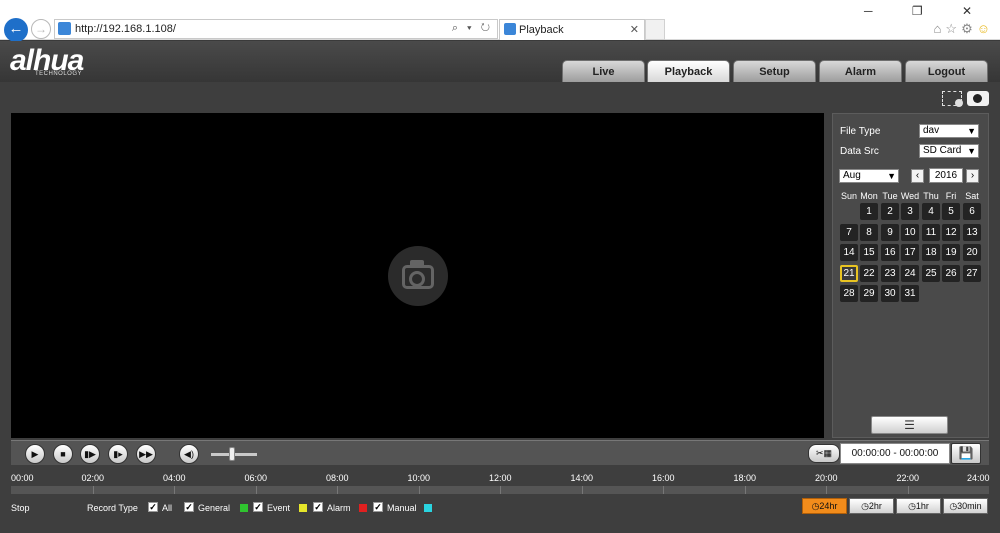 This screenshot has height=533, width=1000. Describe the element at coordinates (63, 454) in the screenshot. I see `stop-button: ■` at that location.